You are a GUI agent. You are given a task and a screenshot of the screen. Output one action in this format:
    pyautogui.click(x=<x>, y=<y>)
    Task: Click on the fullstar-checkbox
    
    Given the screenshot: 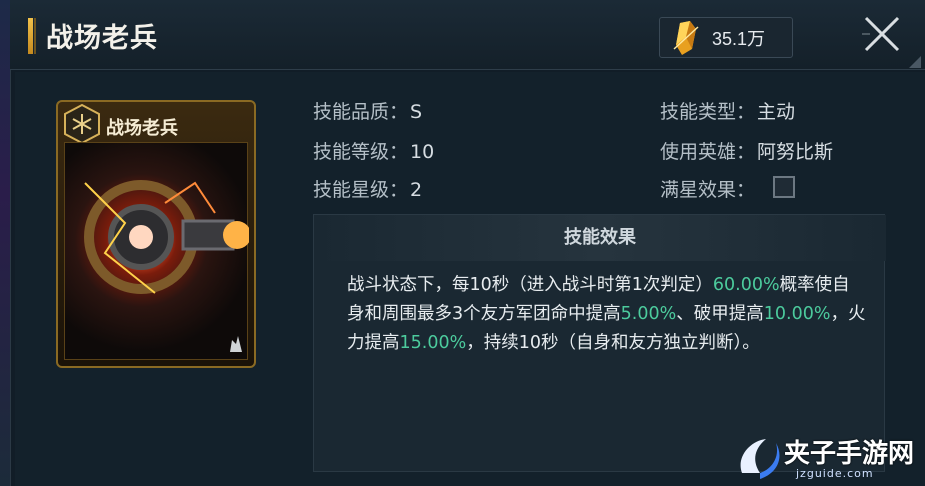 What is the action you would take?
    pyautogui.click(x=784, y=187)
    